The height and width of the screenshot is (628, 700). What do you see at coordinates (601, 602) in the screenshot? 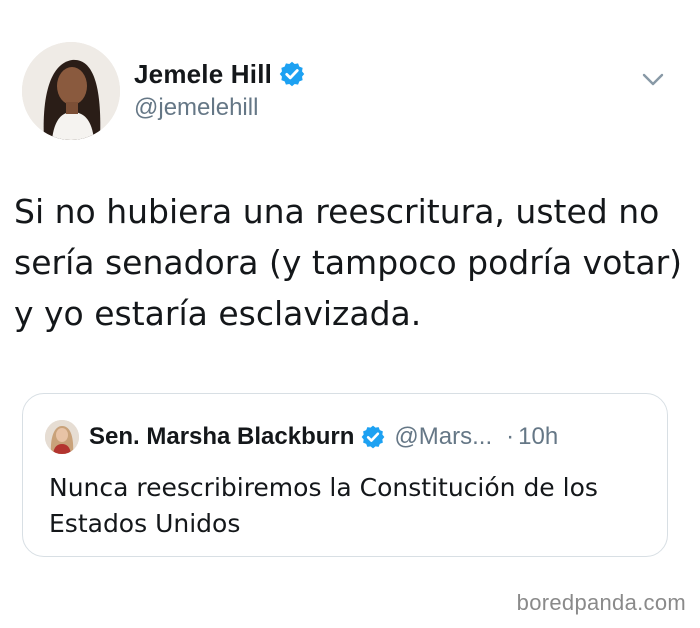
I see `watermark: boredpanda.com` at bounding box center [601, 602].